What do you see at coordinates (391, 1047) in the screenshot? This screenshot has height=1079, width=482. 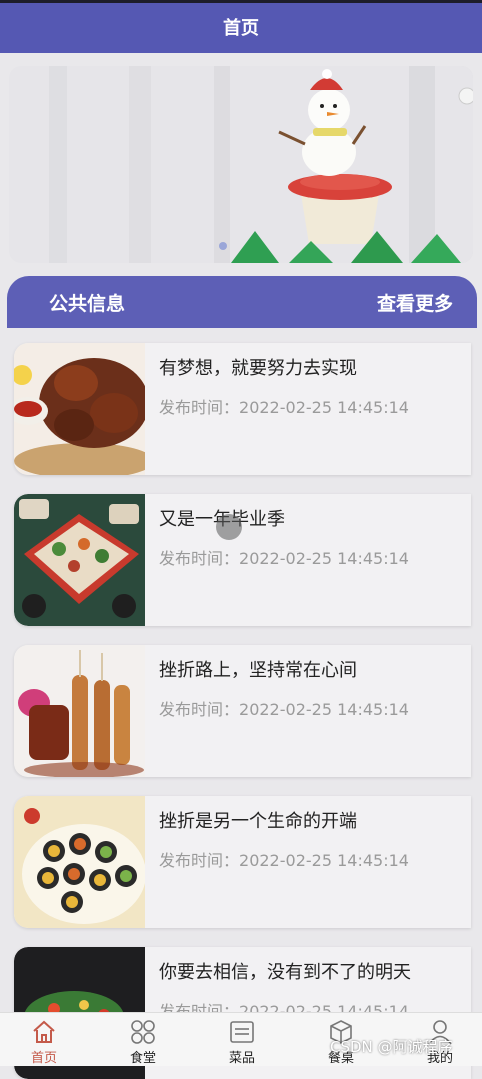 I see `watermark-text: CSDN @阿诚程序` at bounding box center [391, 1047].